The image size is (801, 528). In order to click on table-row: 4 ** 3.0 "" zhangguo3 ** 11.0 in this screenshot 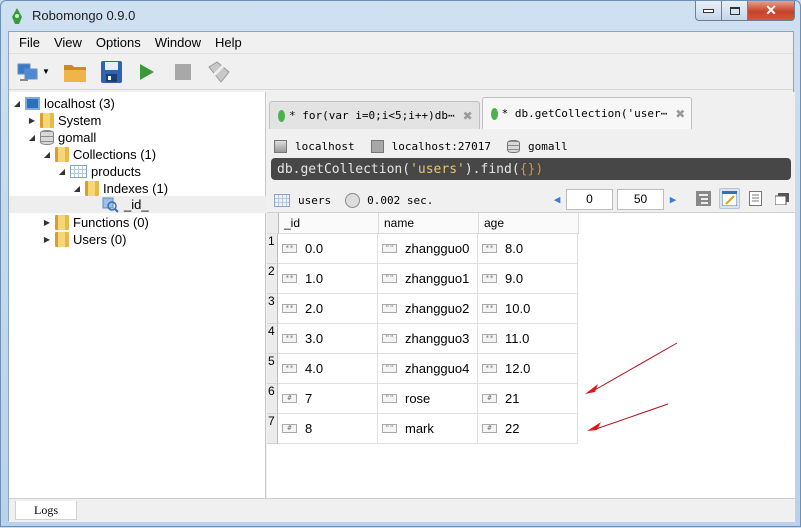, I will do `click(422, 339)`.